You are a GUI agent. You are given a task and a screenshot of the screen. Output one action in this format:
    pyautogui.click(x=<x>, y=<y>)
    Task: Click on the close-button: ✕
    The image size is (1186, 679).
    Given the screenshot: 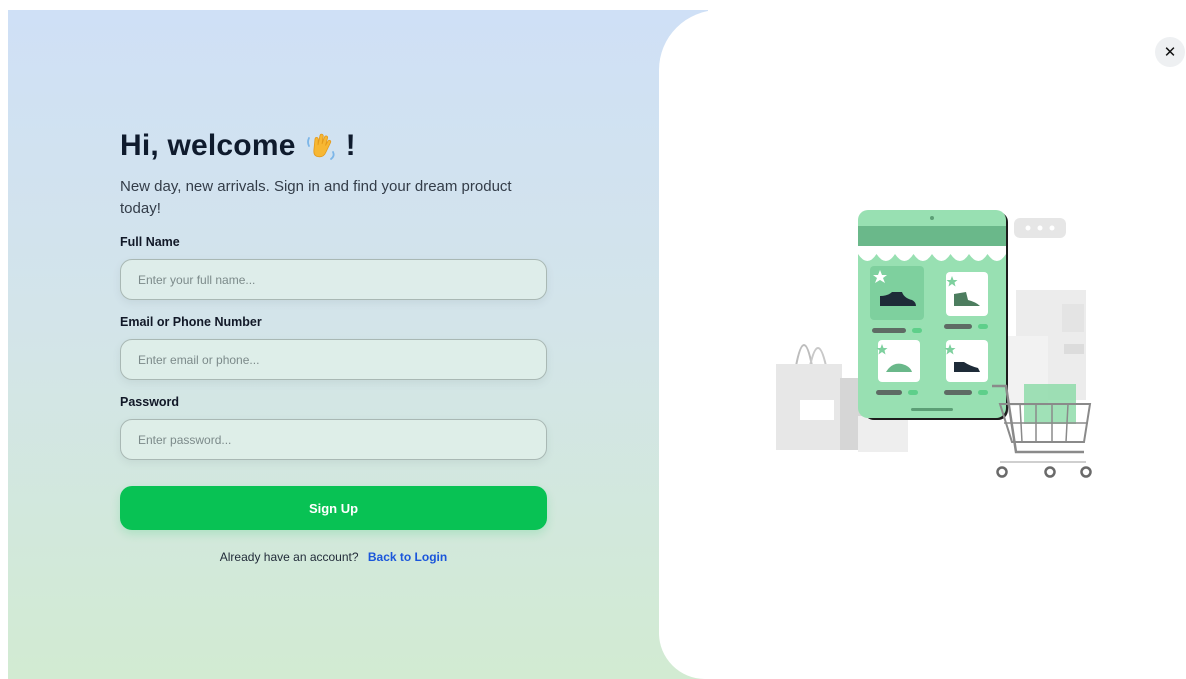 What is the action you would take?
    pyautogui.click(x=1170, y=52)
    